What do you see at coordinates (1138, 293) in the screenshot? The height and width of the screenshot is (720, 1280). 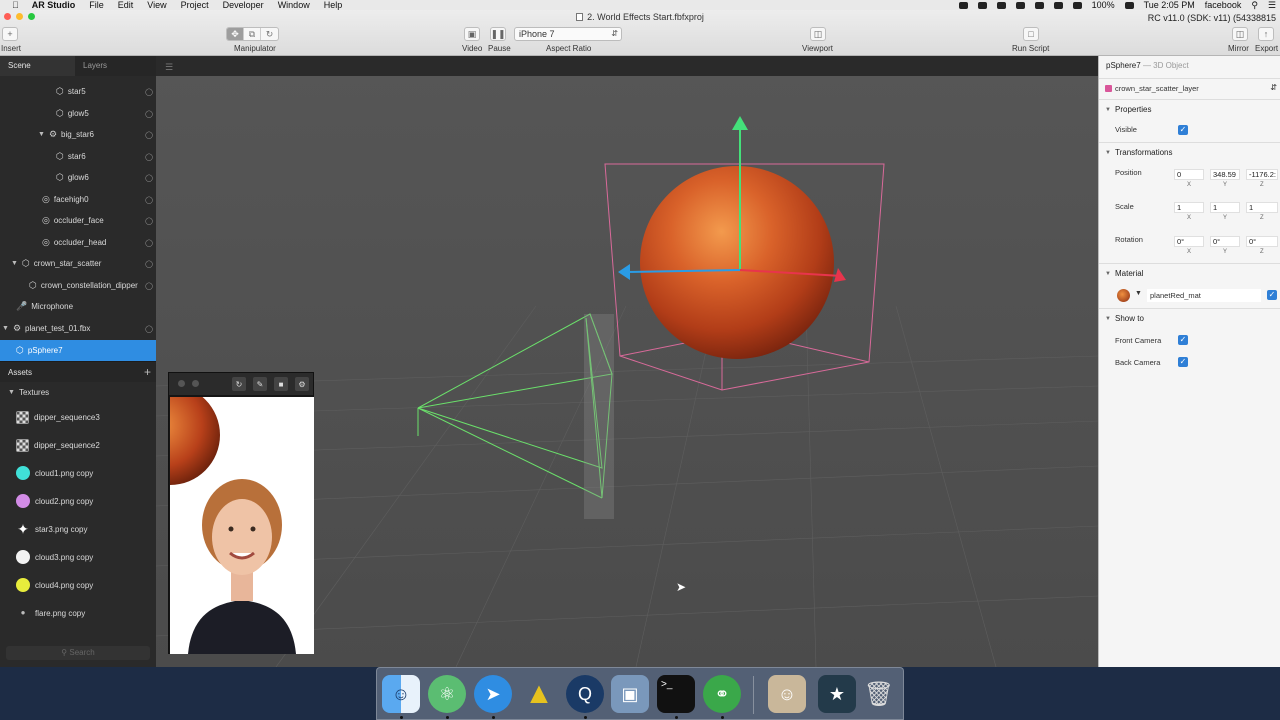 I see `material-dropdown-icon: ▼` at bounding box center [1138, 293].